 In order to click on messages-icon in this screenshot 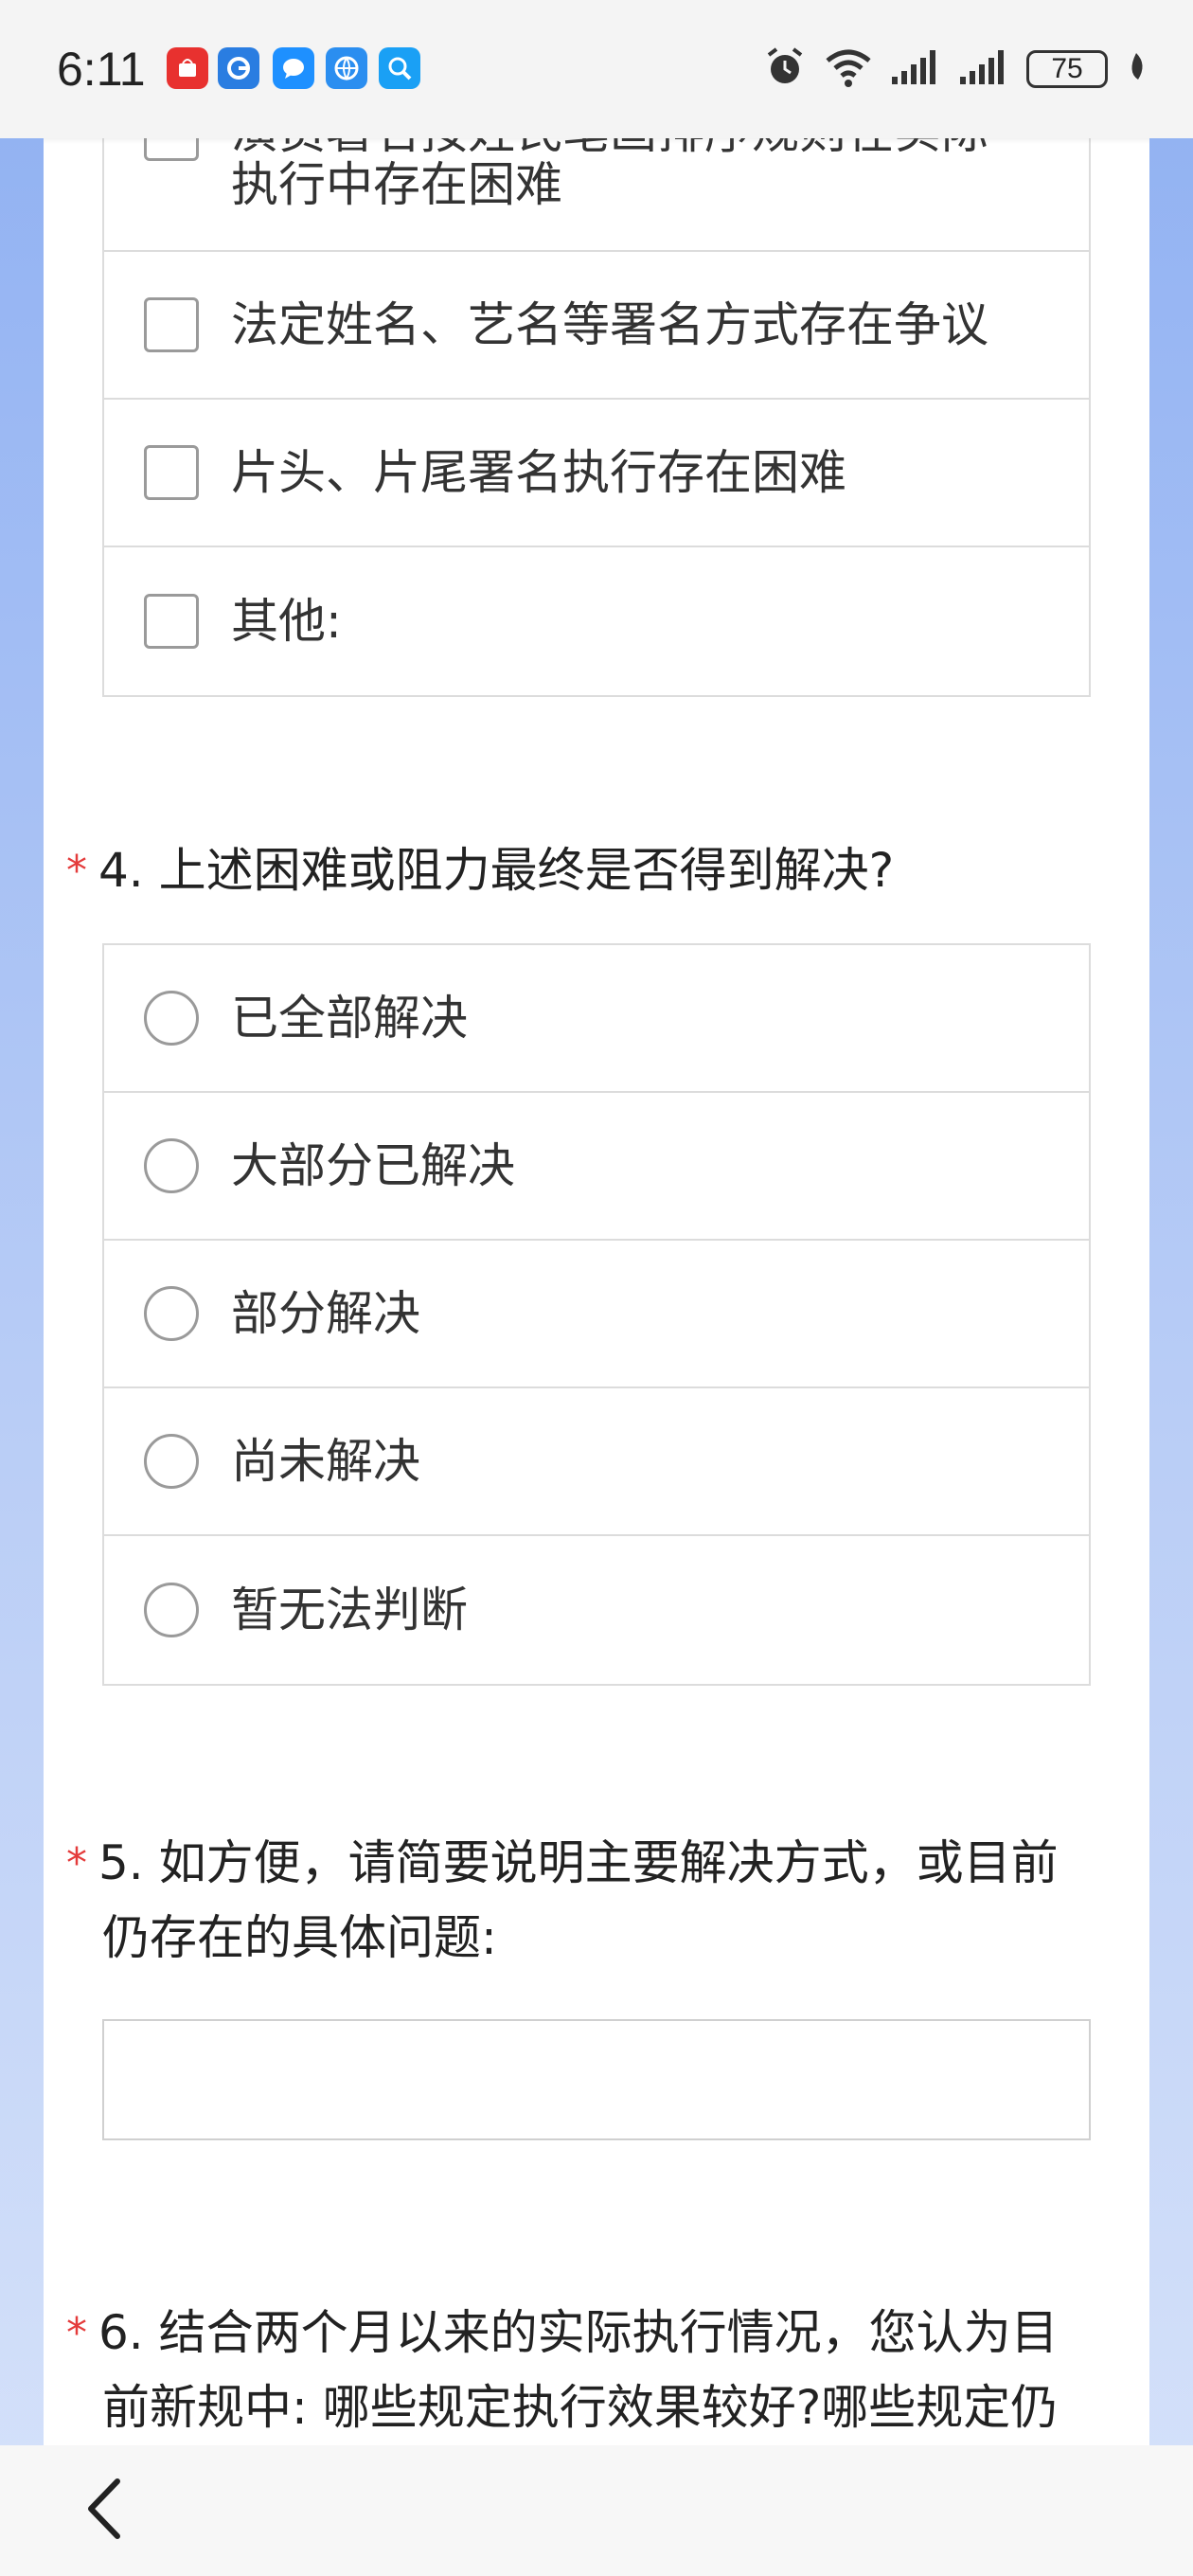, I will do `click(293, 68)`.